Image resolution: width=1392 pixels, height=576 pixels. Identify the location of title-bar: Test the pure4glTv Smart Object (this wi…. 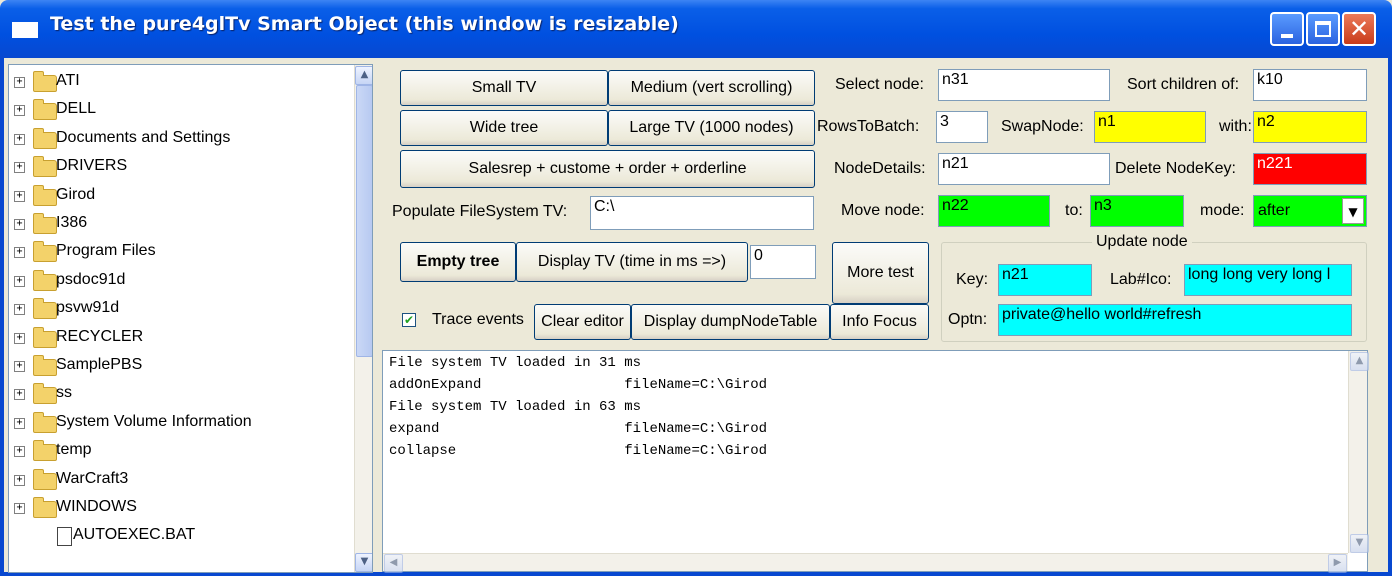
(696, 29).